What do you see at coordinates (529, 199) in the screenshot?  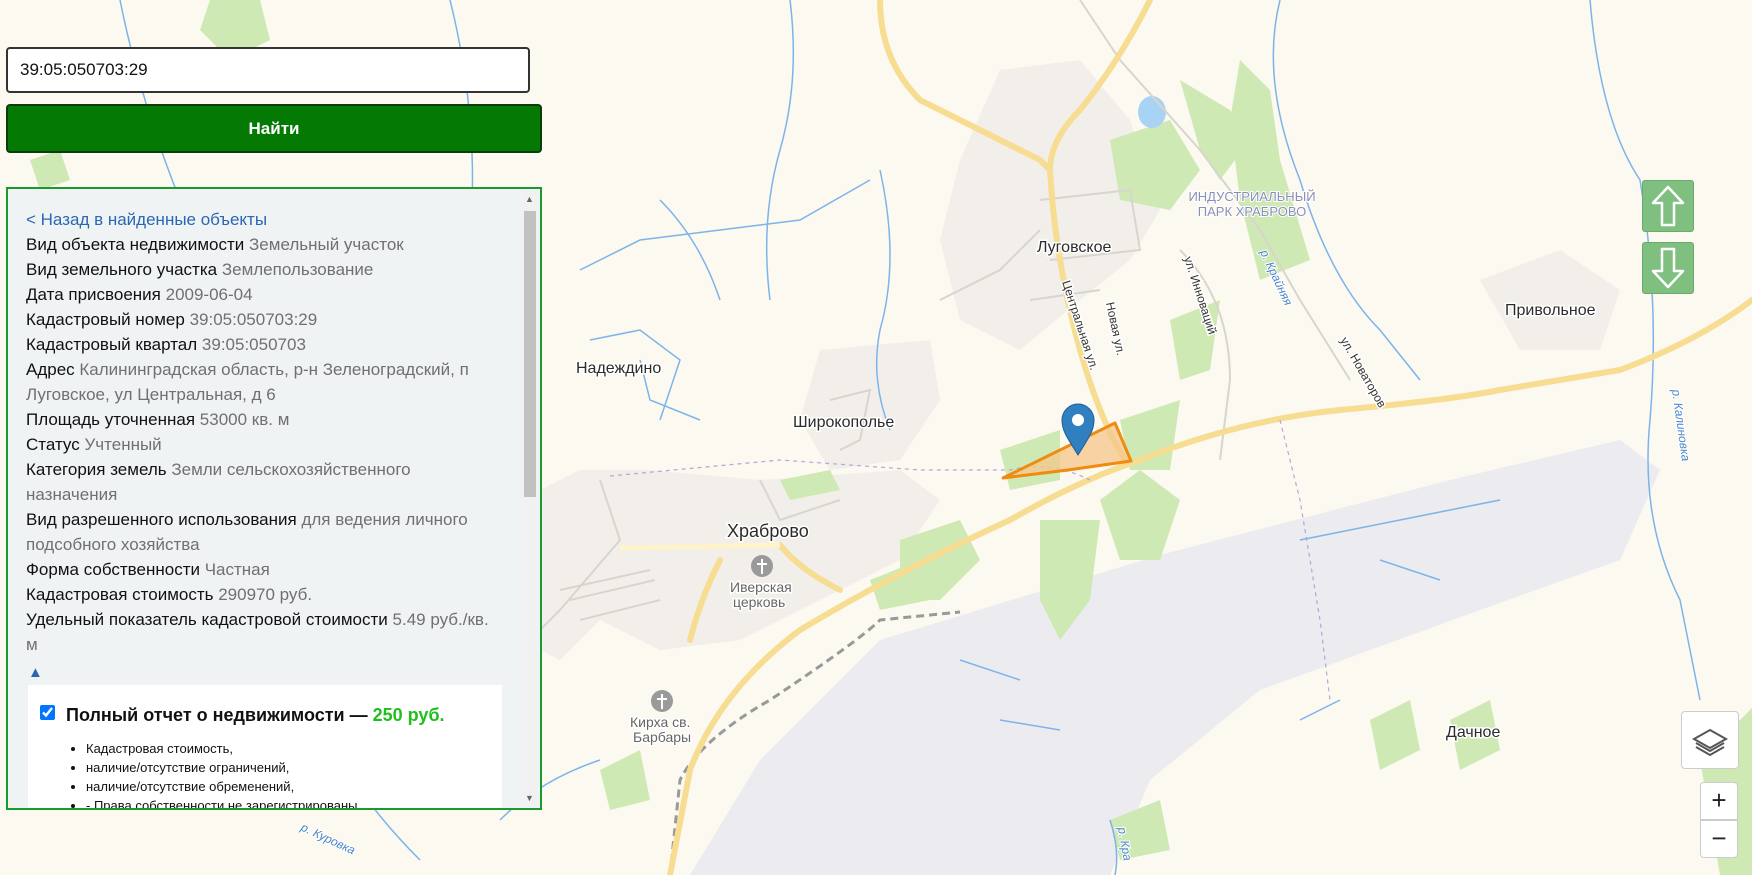 I see `scroll-up-arrow-icon: ▲` at bounding box center [529, 199].